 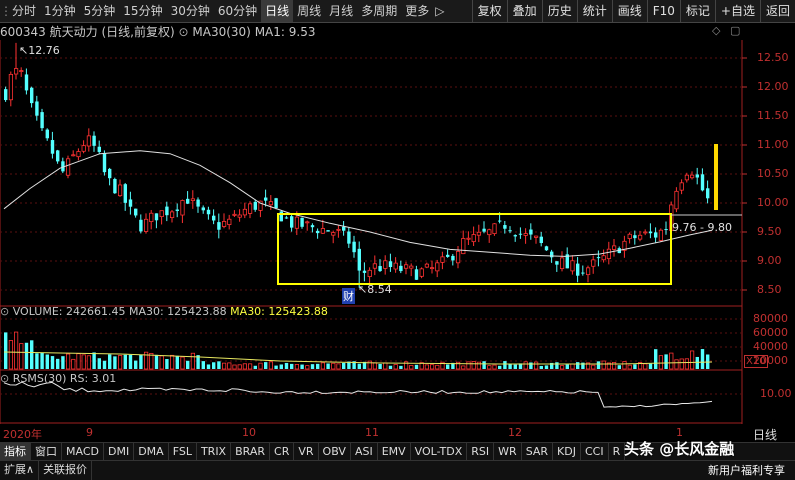 What do you see at coordinates (489, 11) in the screenshot?
I see `tool-button: 复权` at bounding box center [489, 11].